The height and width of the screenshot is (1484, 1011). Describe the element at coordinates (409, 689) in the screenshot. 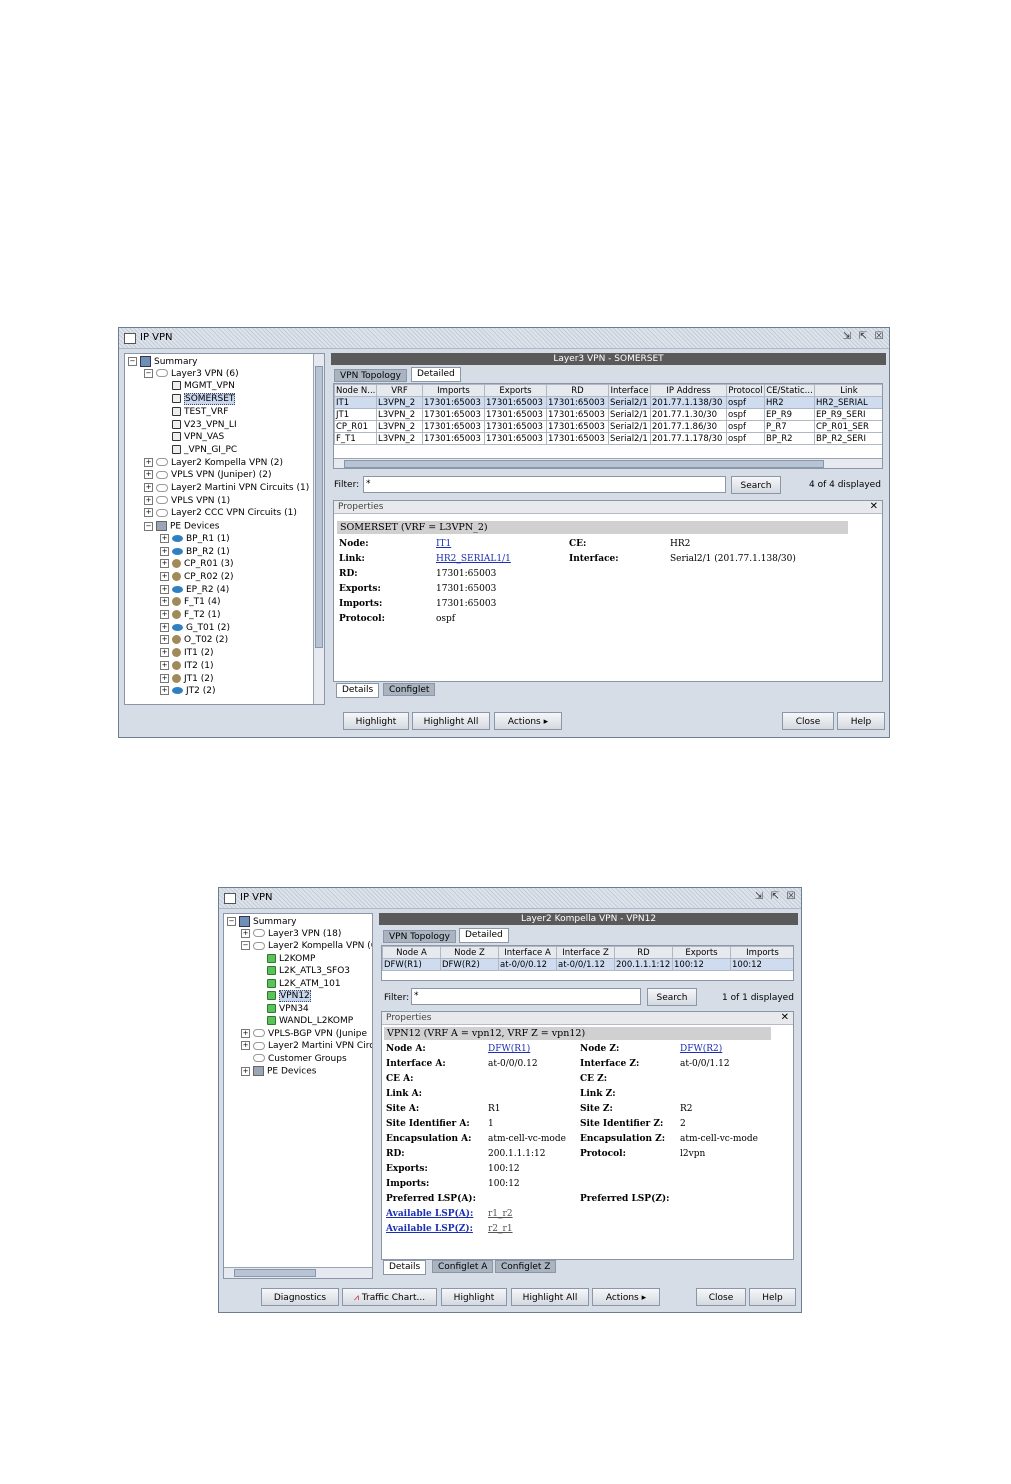

I see `tab-configlet: Configlet` at that location.